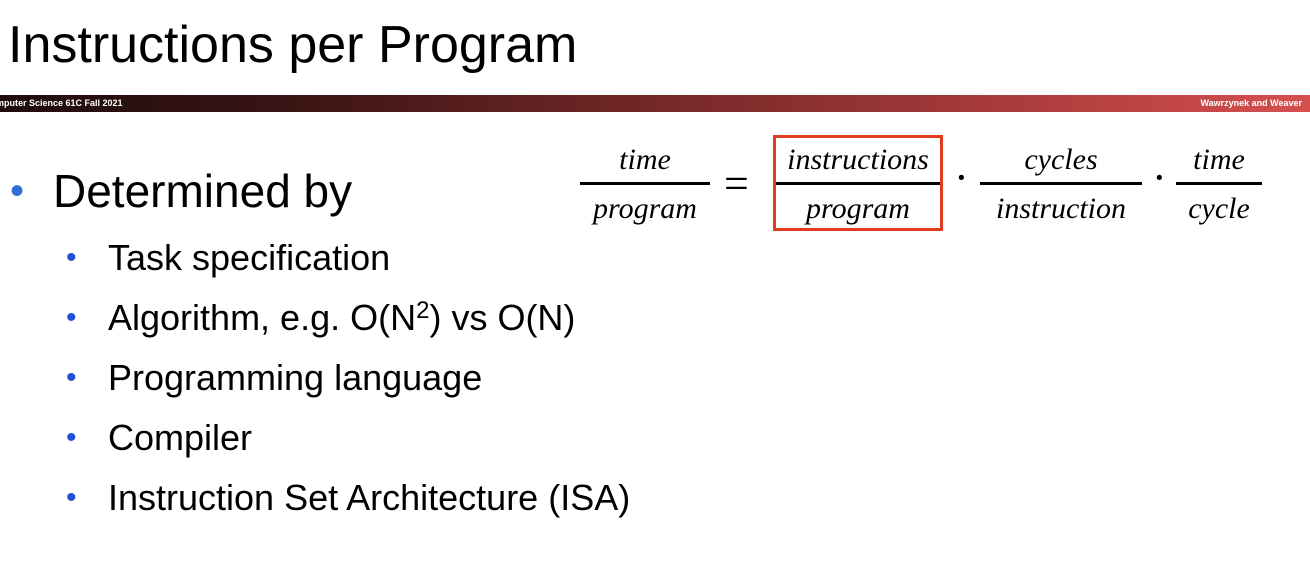  I want to click on list-item-text: Instruction Set Architecture (ISA), so click(369, 498).